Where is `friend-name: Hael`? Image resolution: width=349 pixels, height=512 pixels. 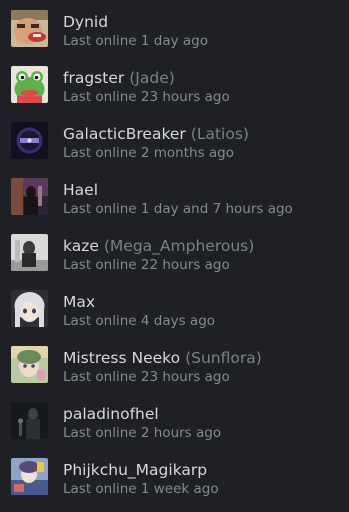
friend-name: Hael is located at coordinates (80, 190).